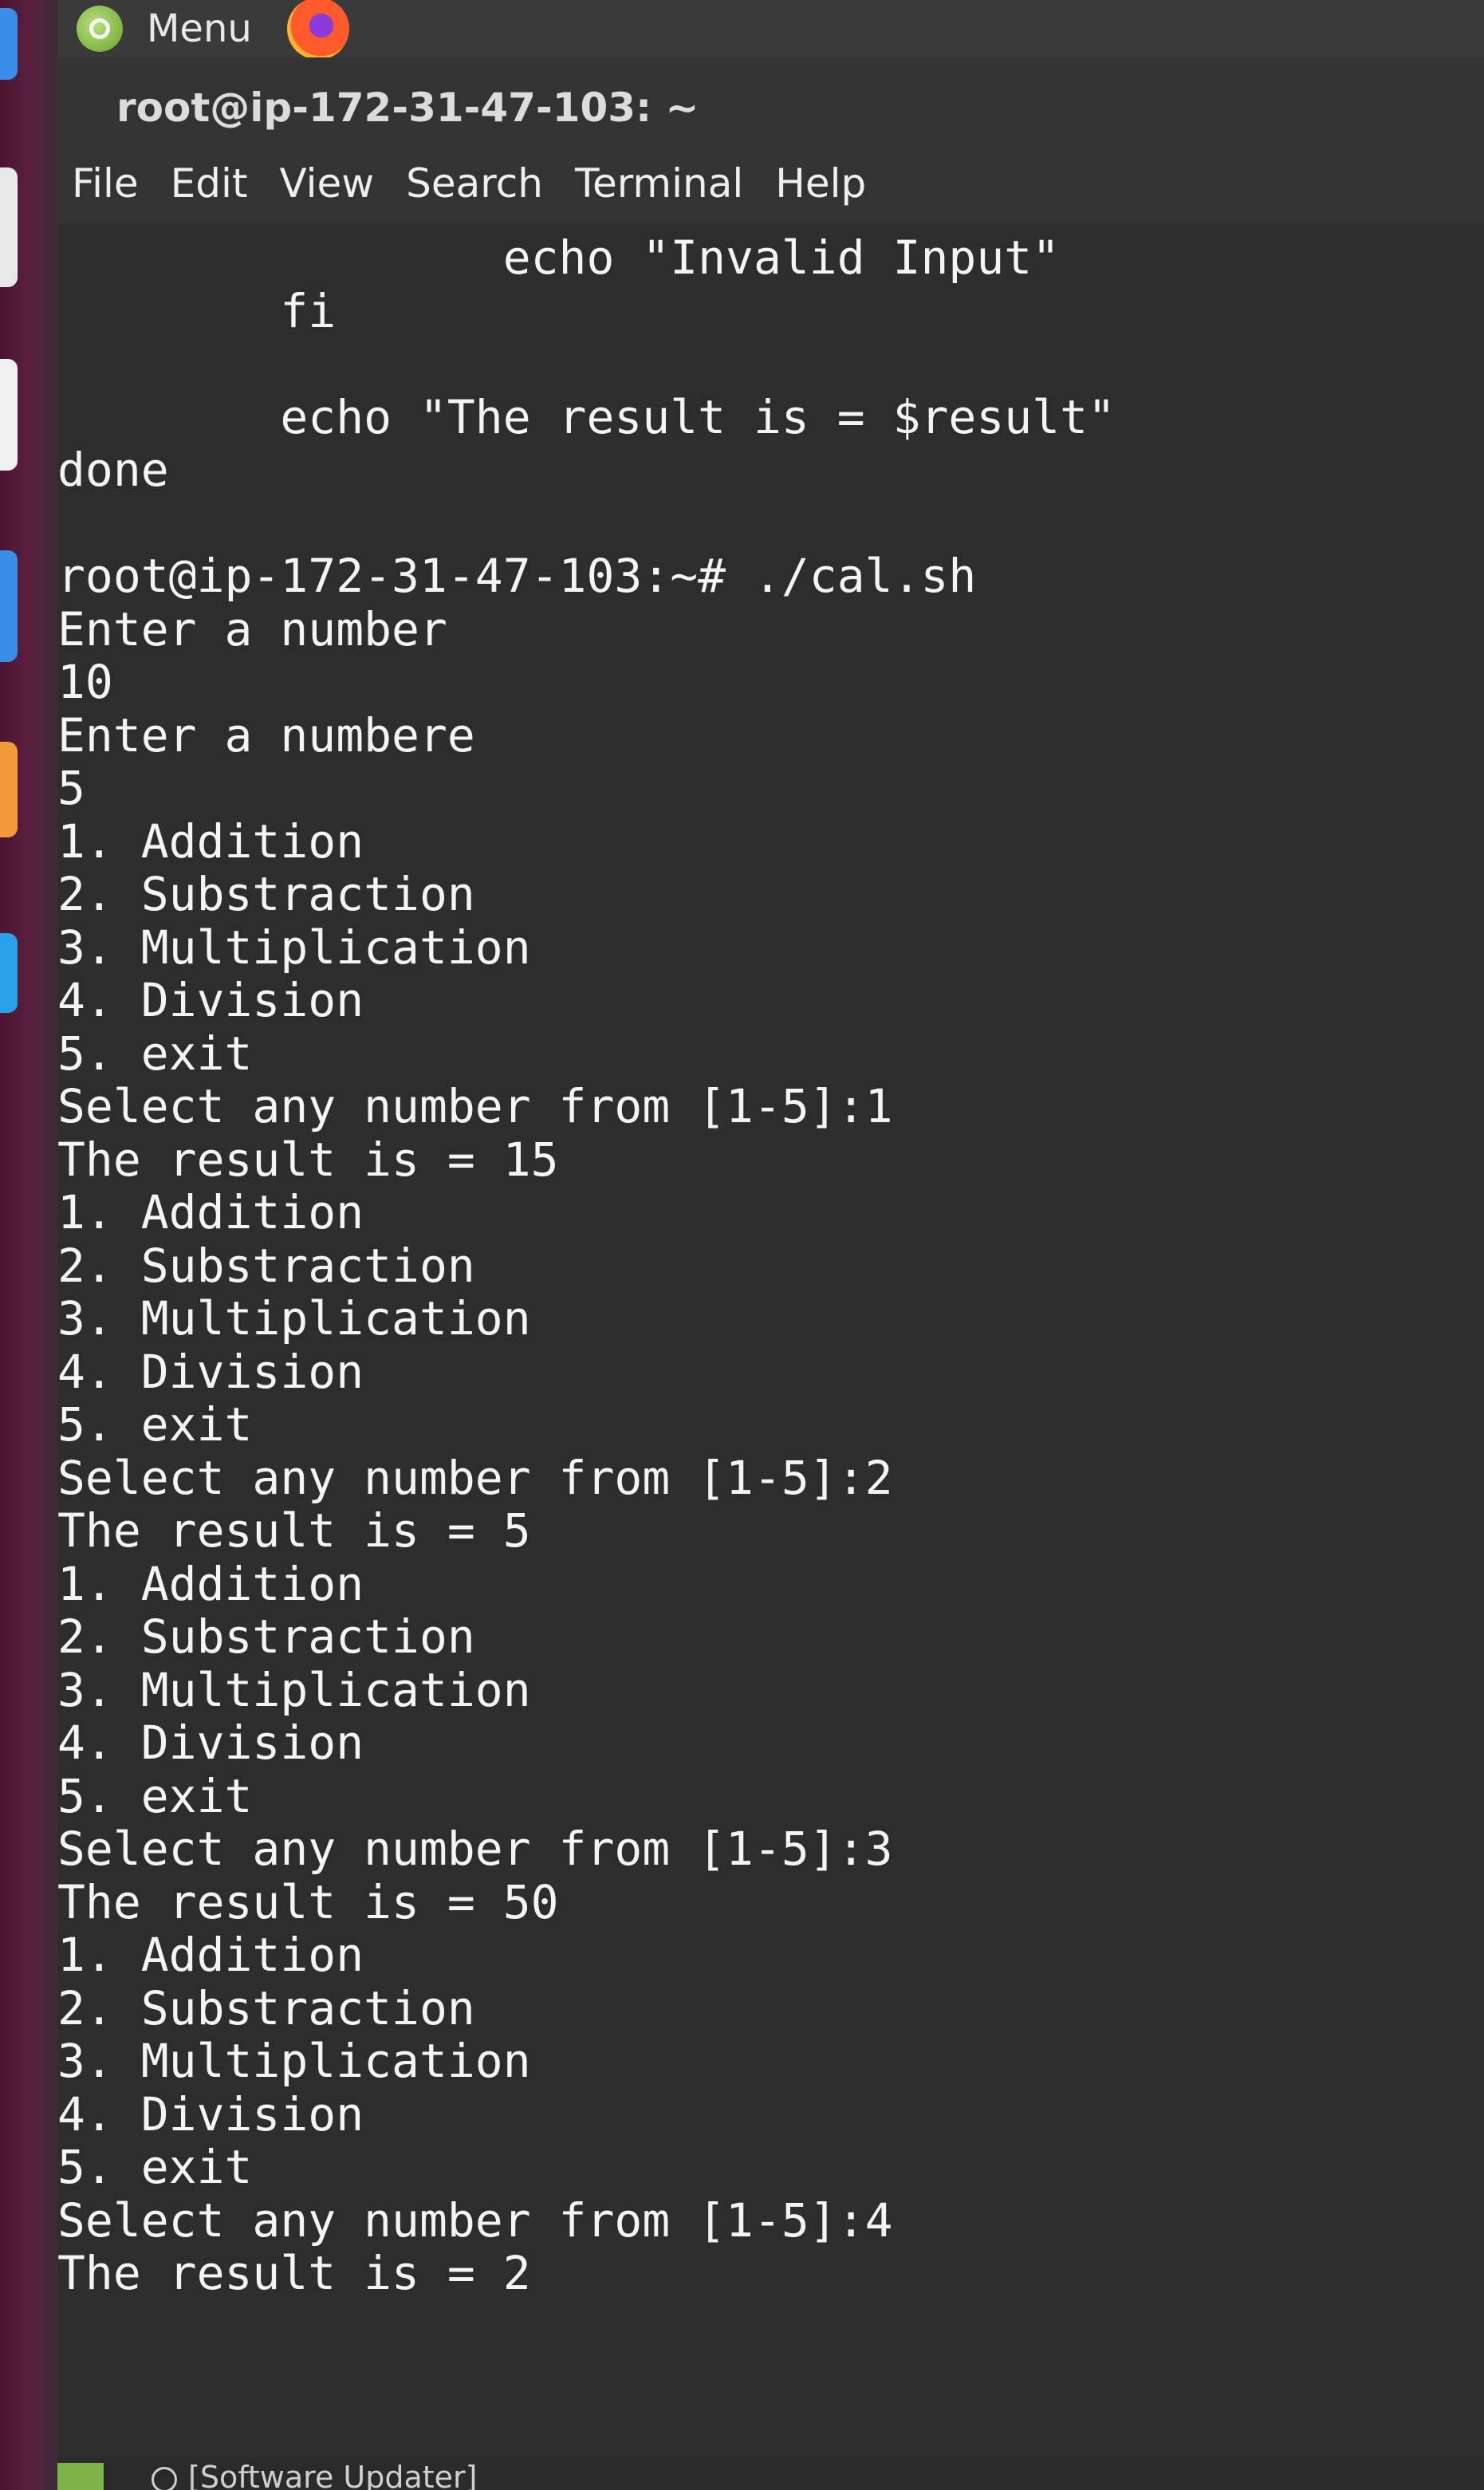  I want to click on terminal-line: Select any number from [1-5]:3, so click(475, 1849).